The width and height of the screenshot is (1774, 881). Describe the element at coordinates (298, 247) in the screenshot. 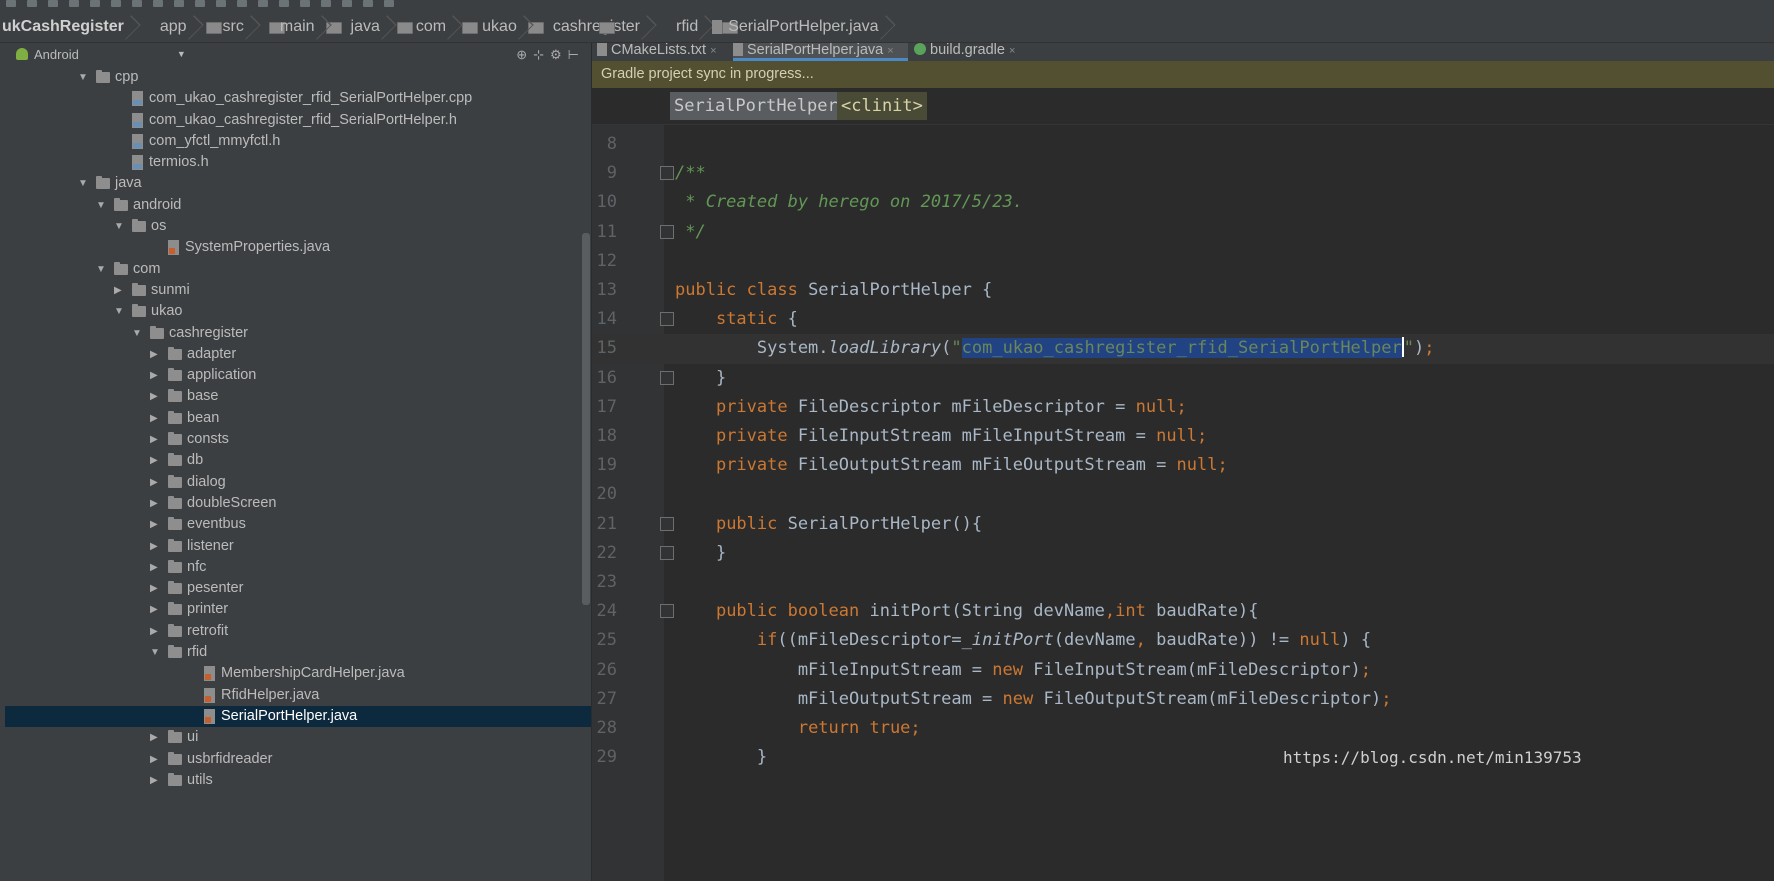

I see `tree-item: SystemProperties.java` at that location.